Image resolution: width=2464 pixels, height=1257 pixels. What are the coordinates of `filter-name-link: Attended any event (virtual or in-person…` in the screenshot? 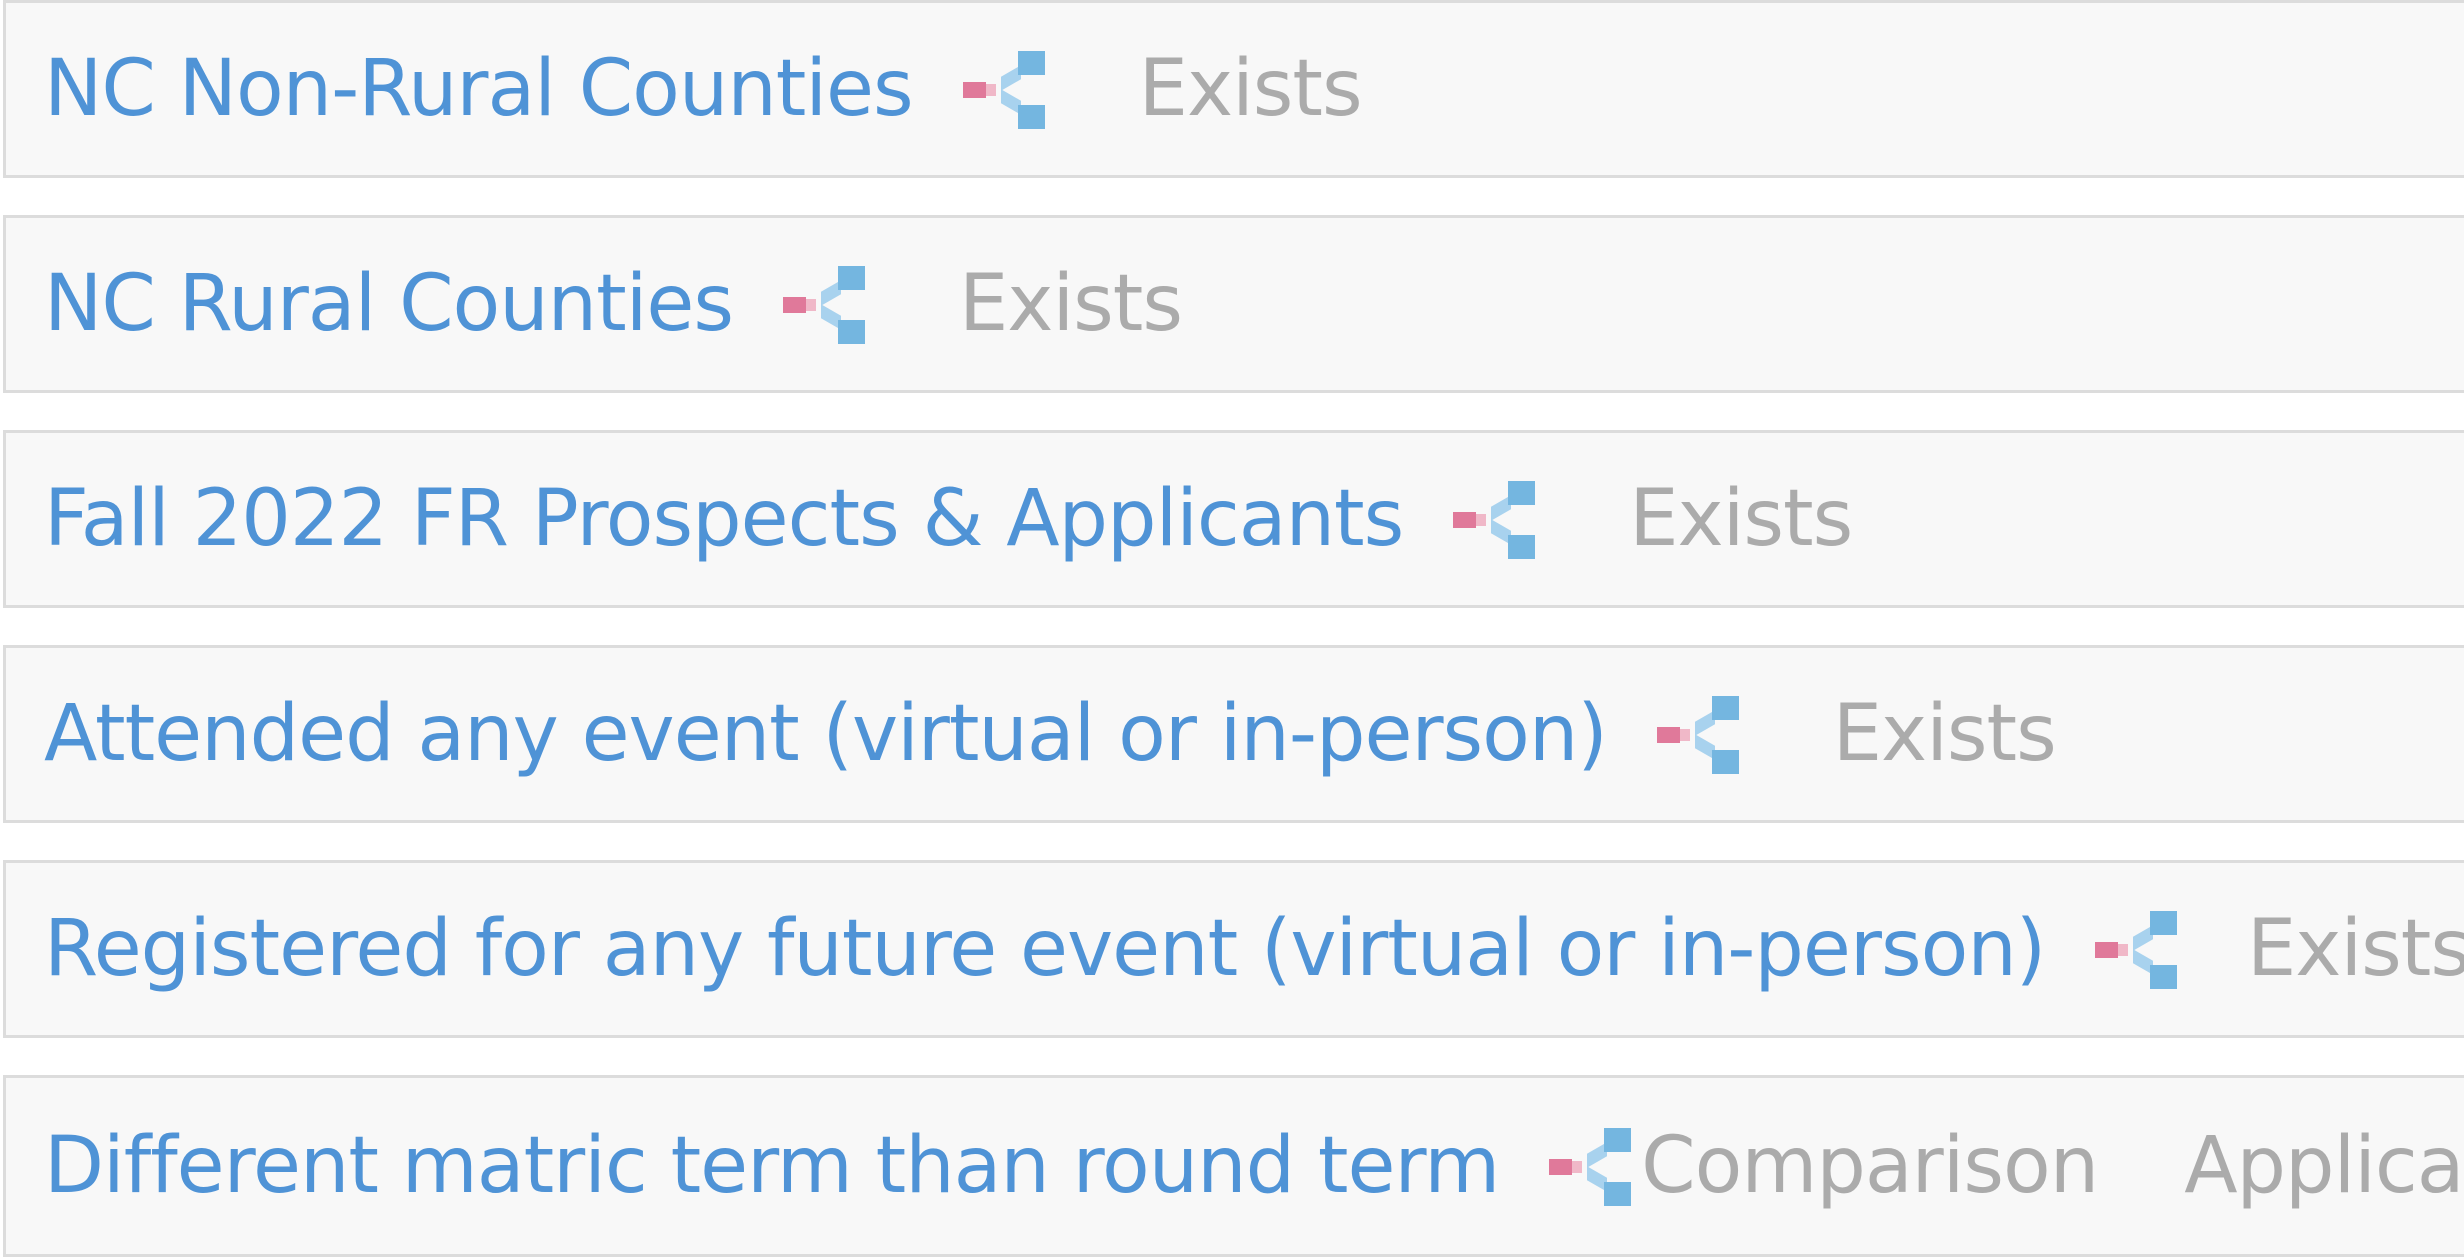 It's located at (826, 734).